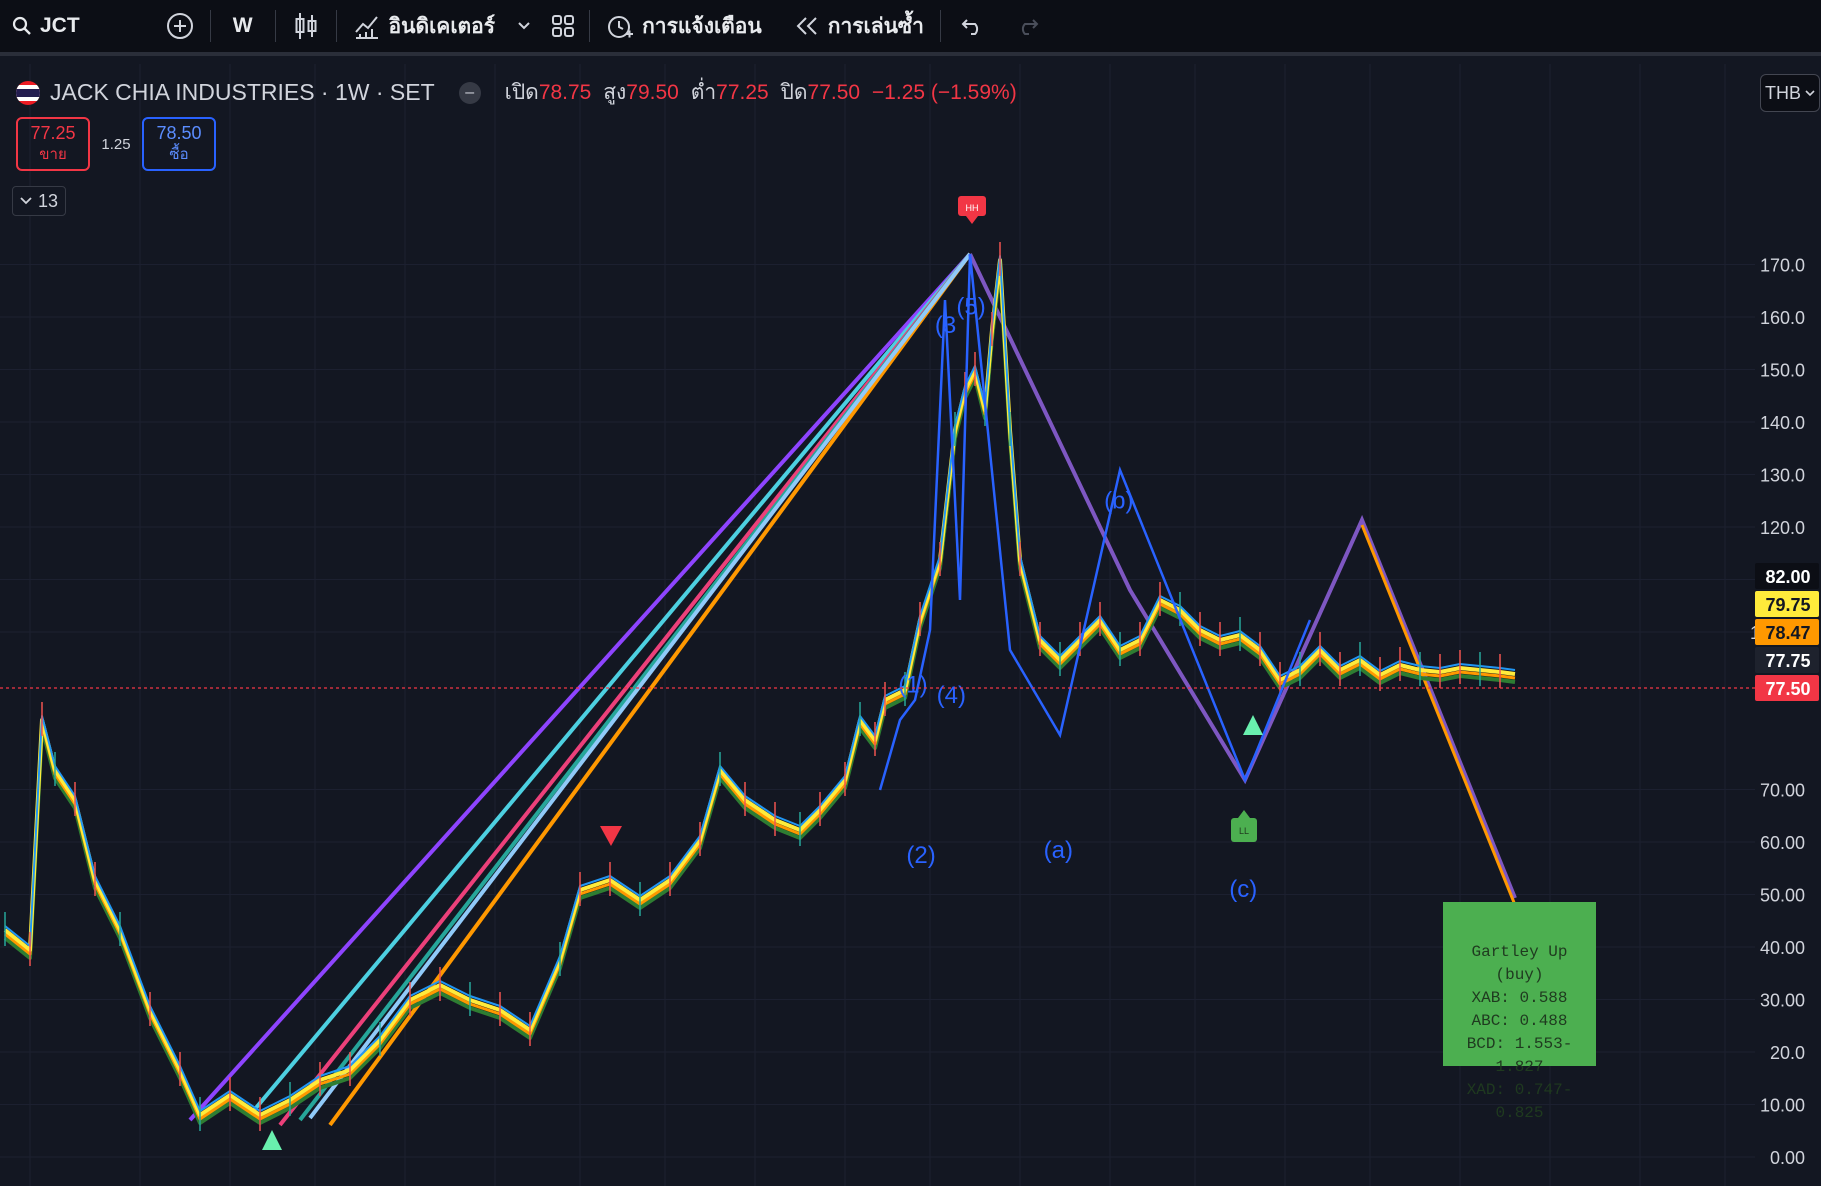 Image resolution: width=1821 pixels, height=1186 pixels. I want to click on pattern-xad: XAD: 0.747-0.825, so click(1519, 1101).